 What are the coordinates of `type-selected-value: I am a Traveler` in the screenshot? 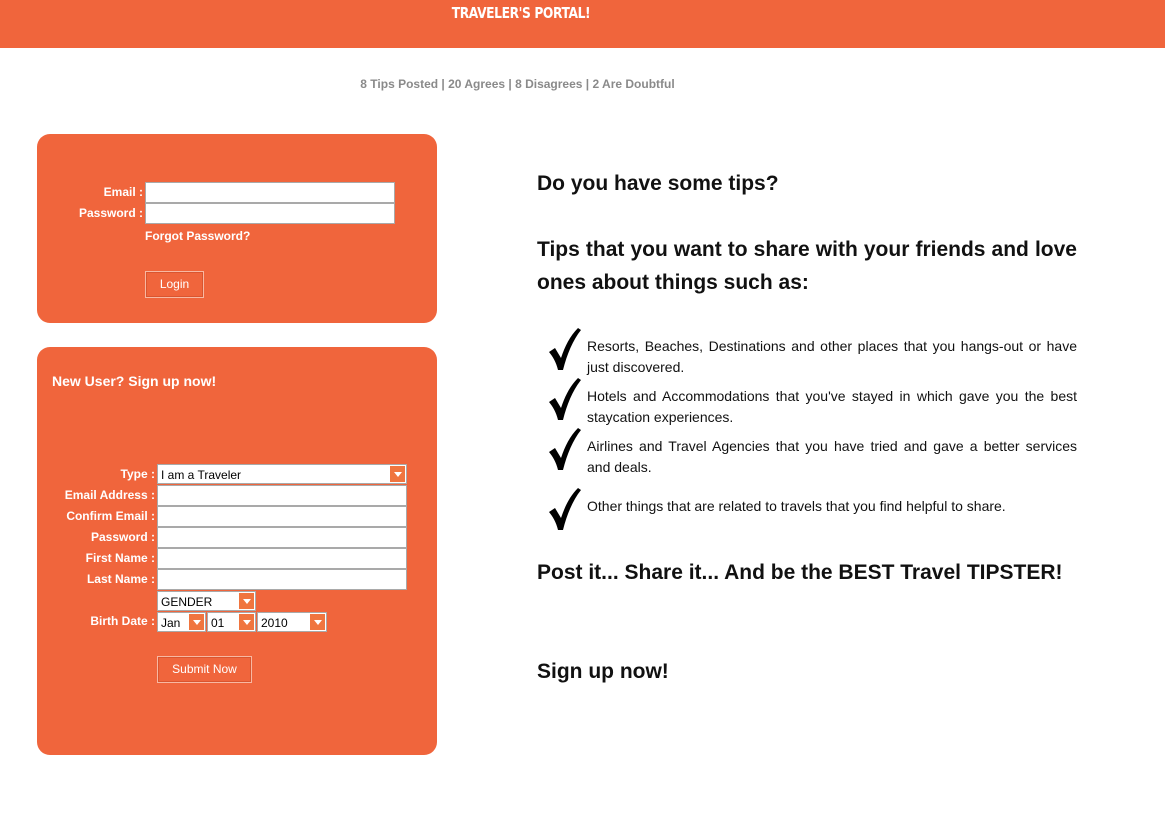 It's located at (201, 475).